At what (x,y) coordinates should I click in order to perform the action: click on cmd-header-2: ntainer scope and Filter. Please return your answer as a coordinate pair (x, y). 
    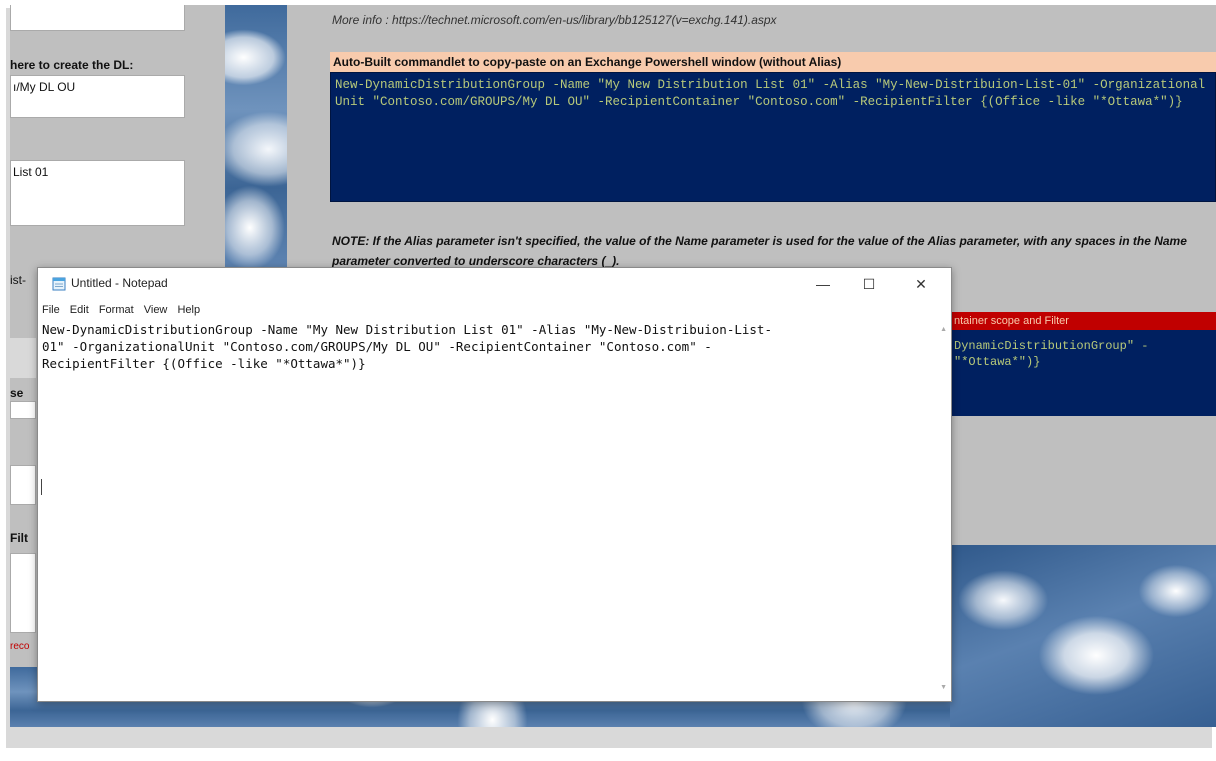
    Looking at the image, I should click on (1083, 321).